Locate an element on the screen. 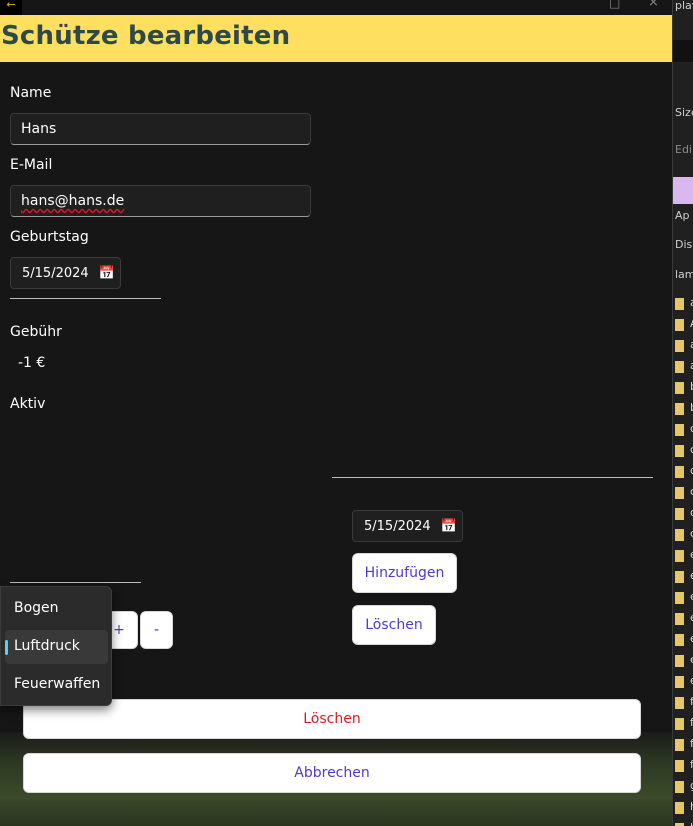 This screenshot has width=693, height=826. page-header: Schütze bearbeiten is located at coordinates (336, 38).